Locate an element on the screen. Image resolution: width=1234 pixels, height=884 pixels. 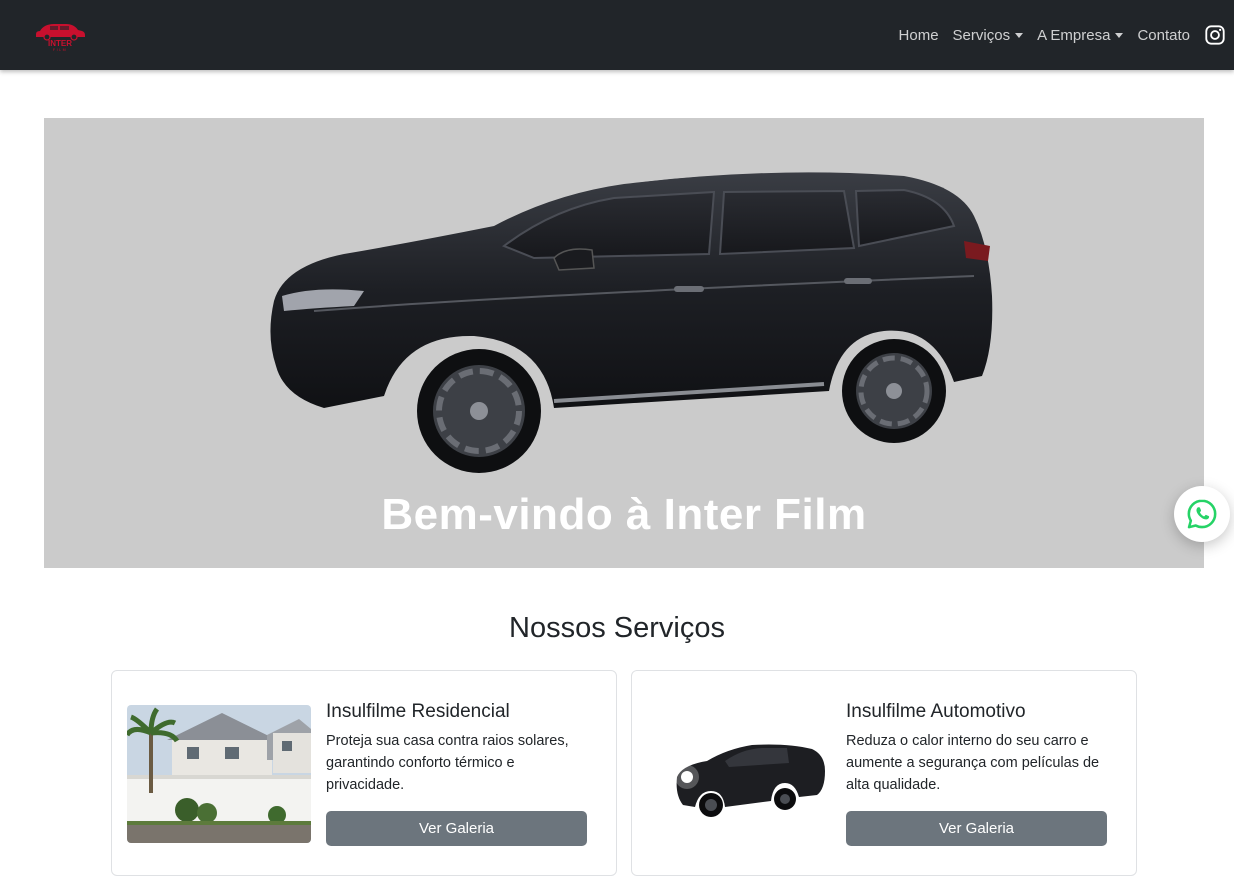
nav-contato-label: Contato is located at coordinates (1163, 35).